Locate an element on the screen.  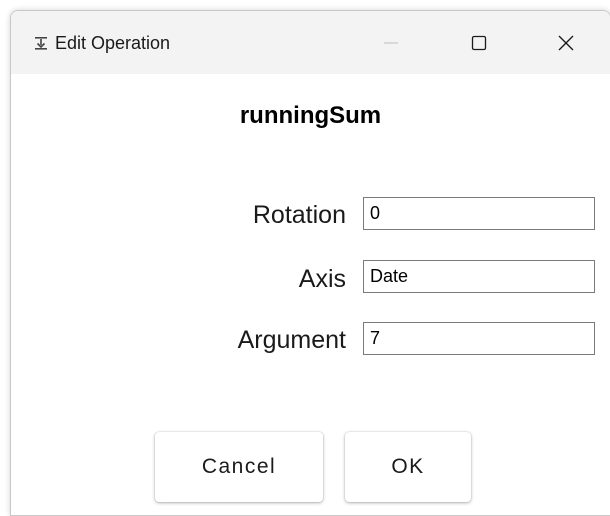
maximize-icon is located at coordinates (479, 42).